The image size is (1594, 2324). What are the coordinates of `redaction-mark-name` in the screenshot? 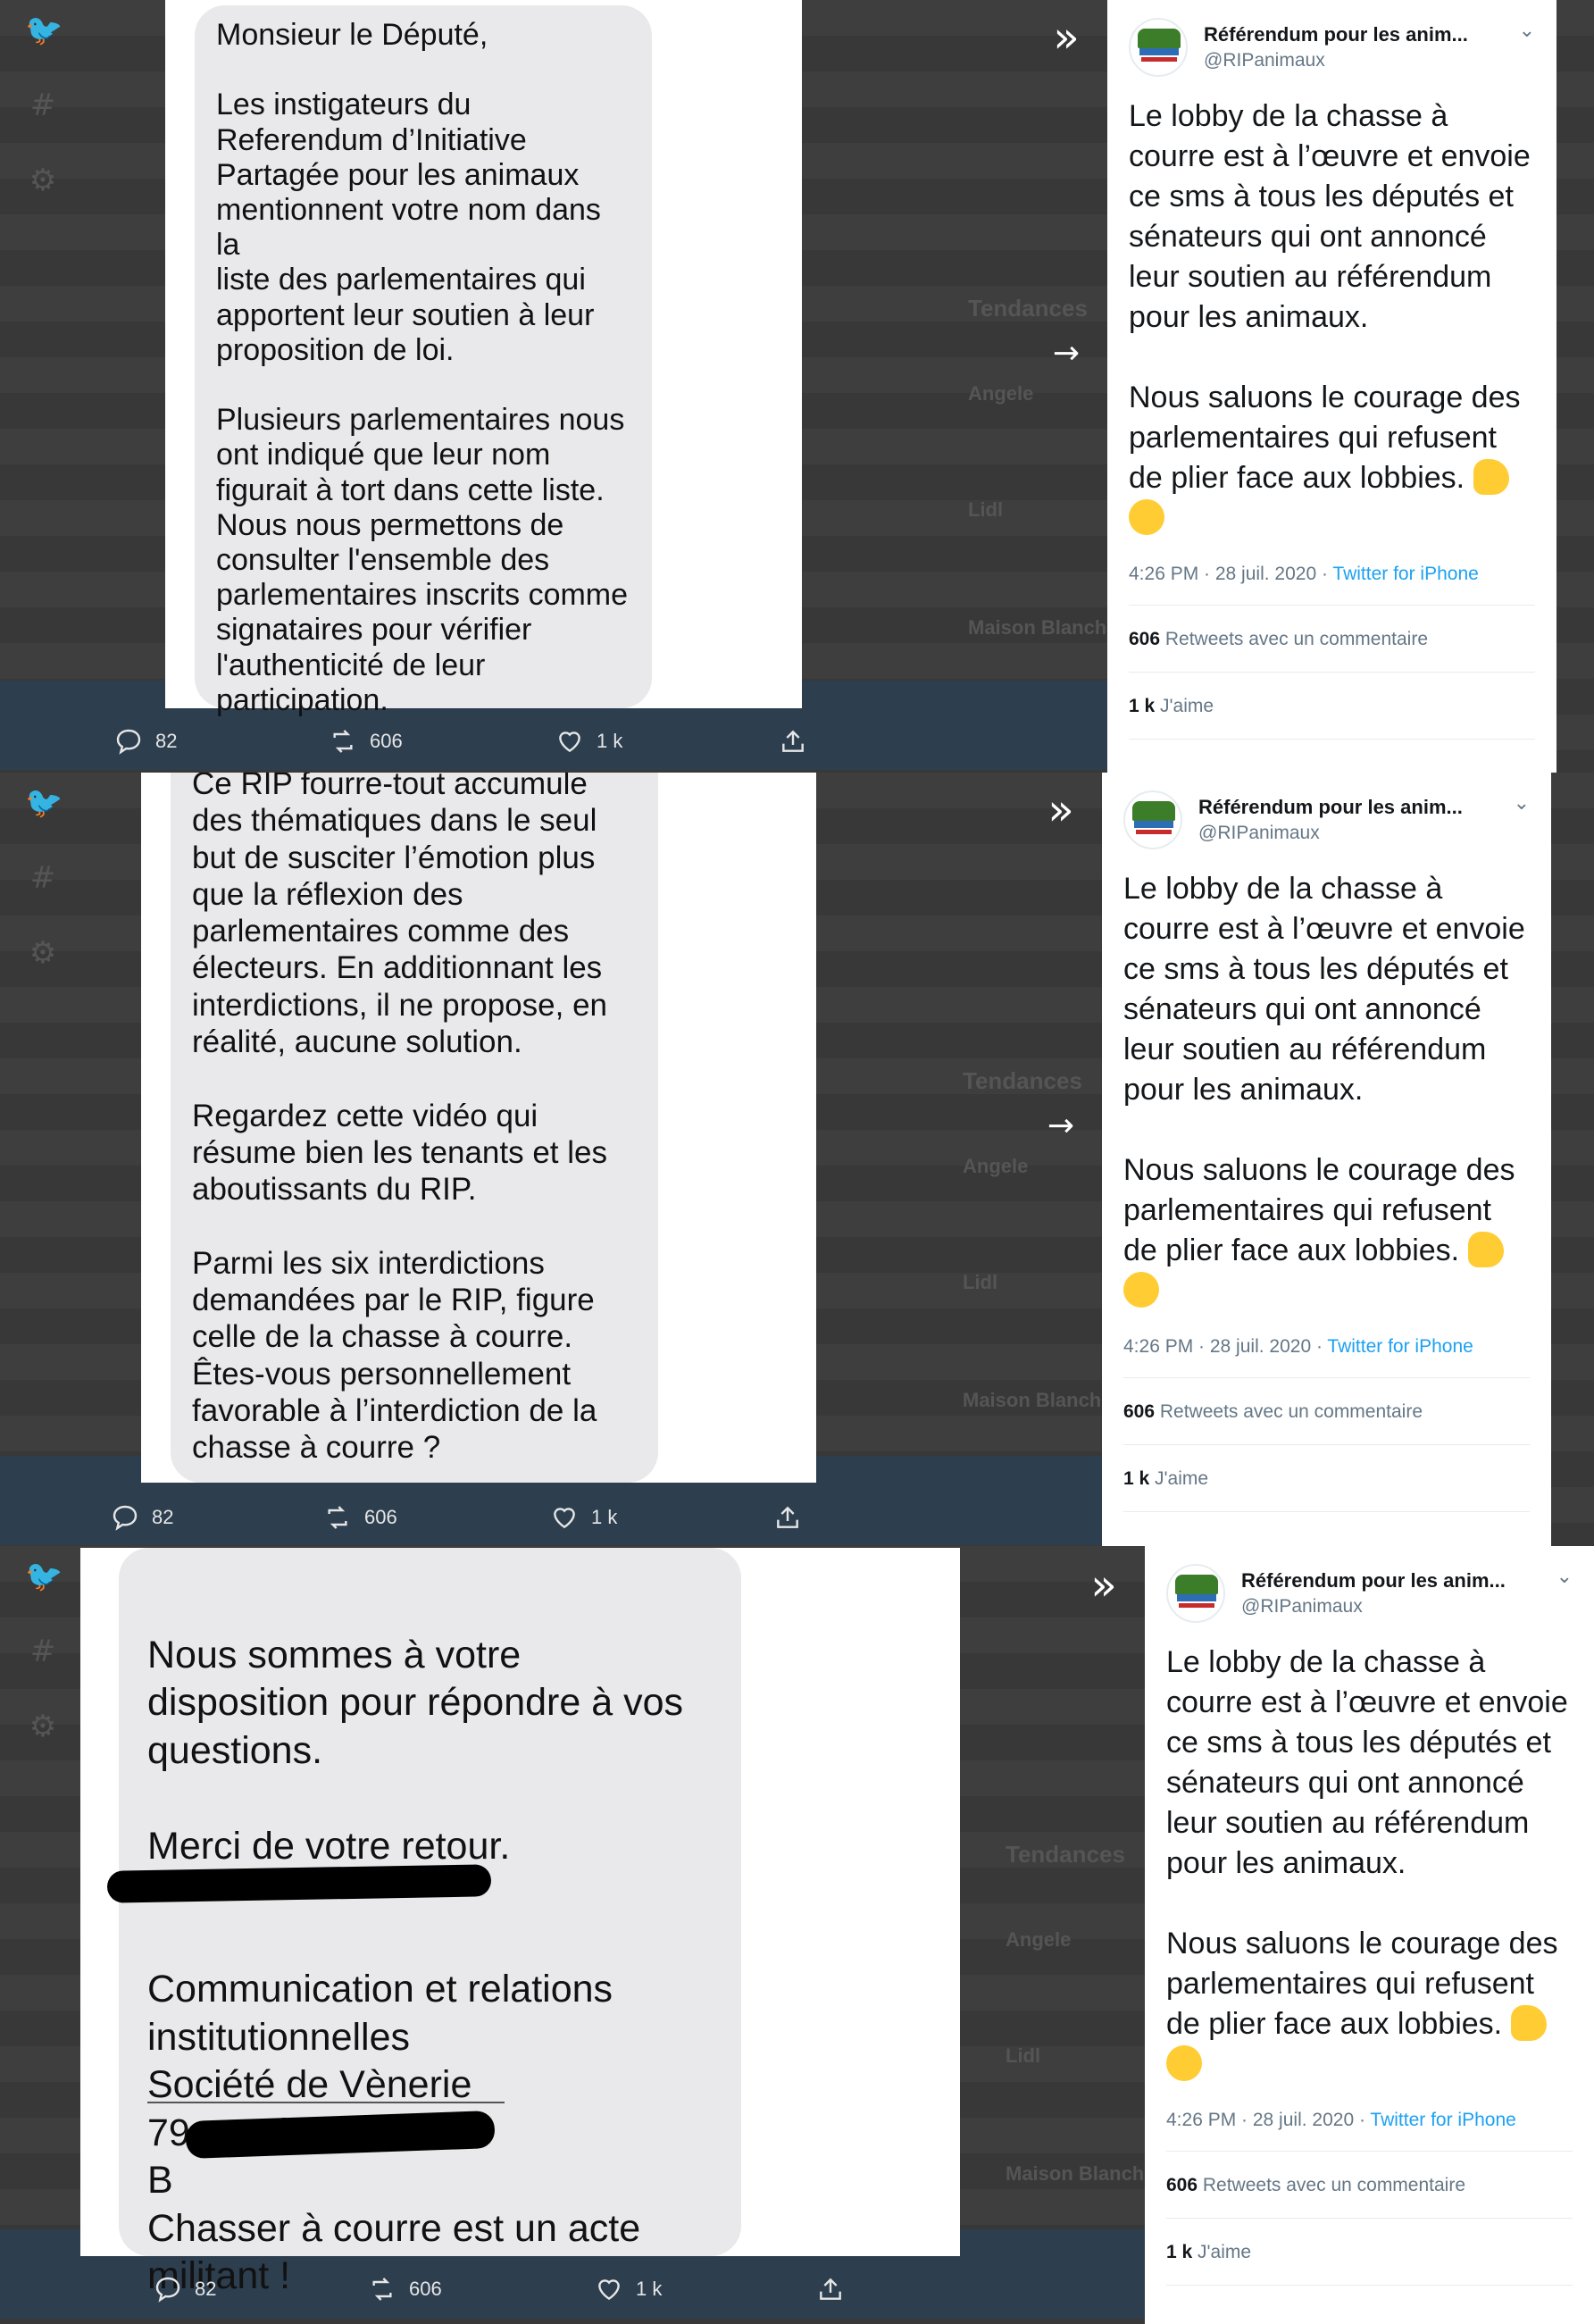 It's located at (299, 1883).